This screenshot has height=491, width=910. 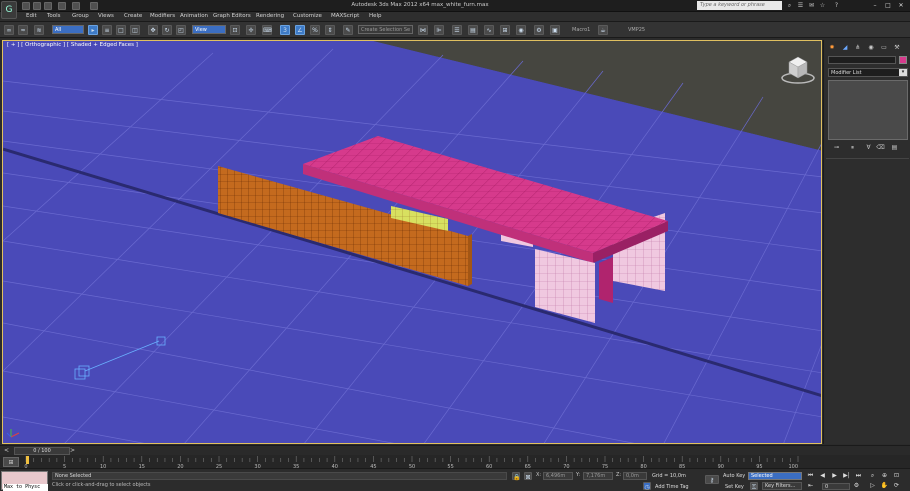 What do you see at coordinates (872, 476) in the screenshot?
I see `zoom-icon: ⌕` at bounding box center [872, 476].